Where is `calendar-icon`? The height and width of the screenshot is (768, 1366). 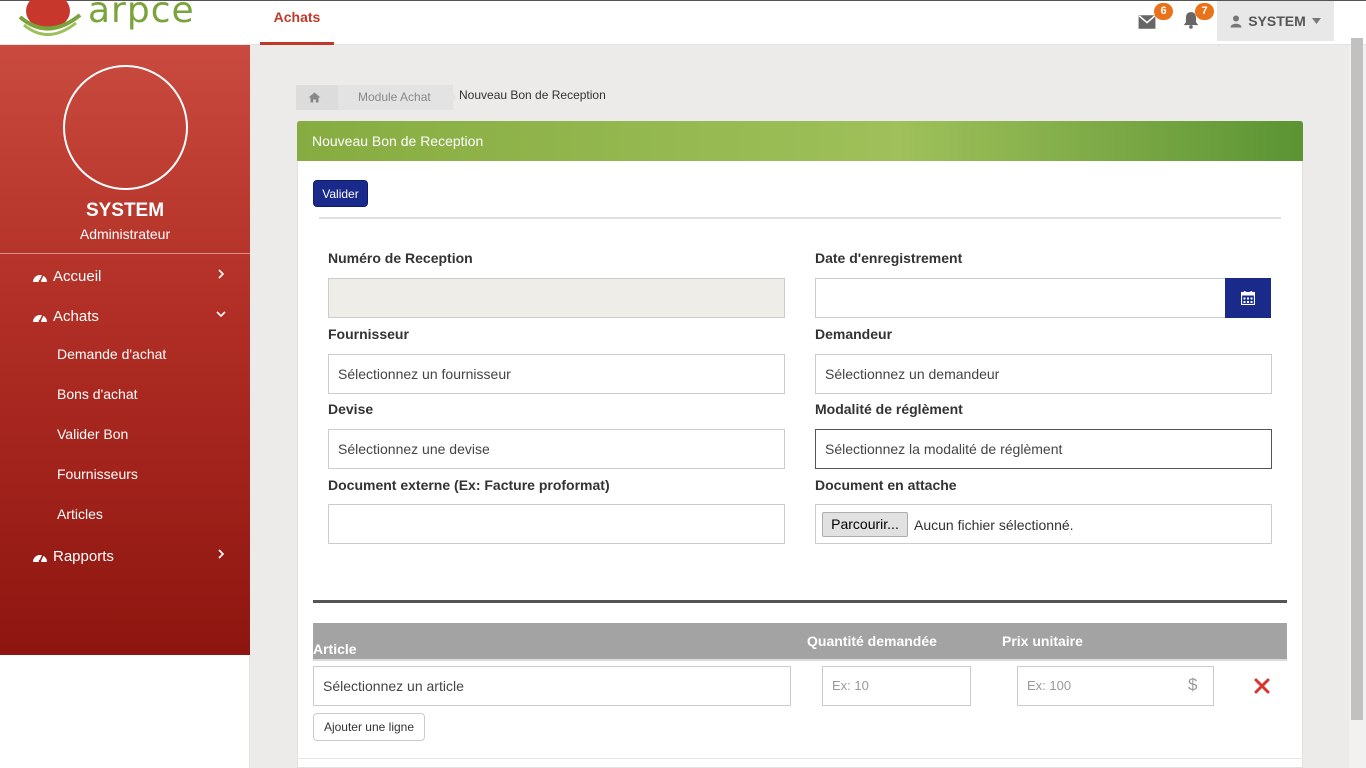 calendar-icon is located at coordinates (1248, 298).